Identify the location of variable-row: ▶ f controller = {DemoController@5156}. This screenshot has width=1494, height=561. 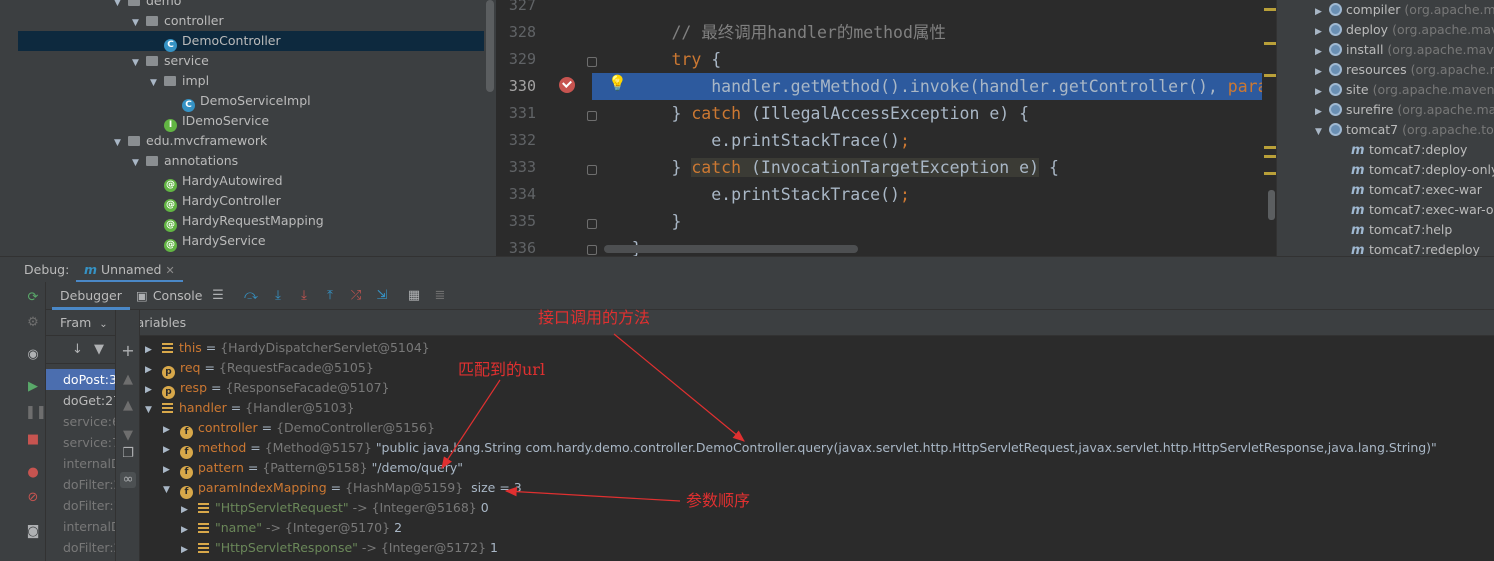
(301, 429).